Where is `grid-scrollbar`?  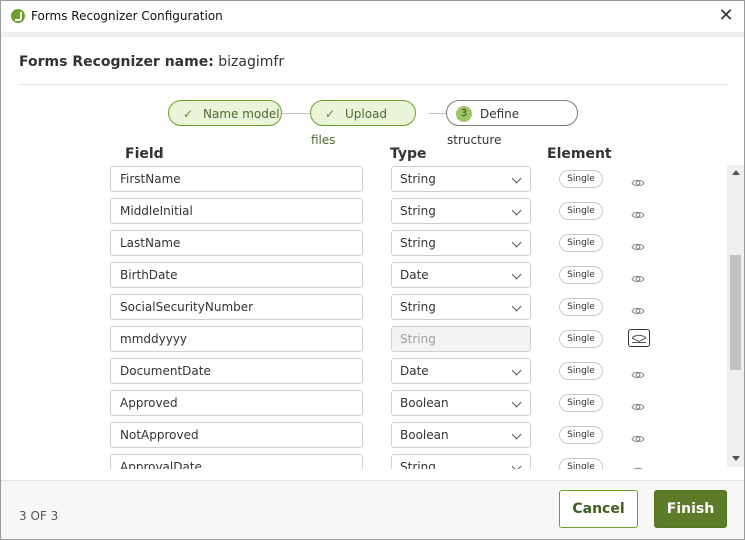 grid-scrollbar is located at coordinates (735, 316).